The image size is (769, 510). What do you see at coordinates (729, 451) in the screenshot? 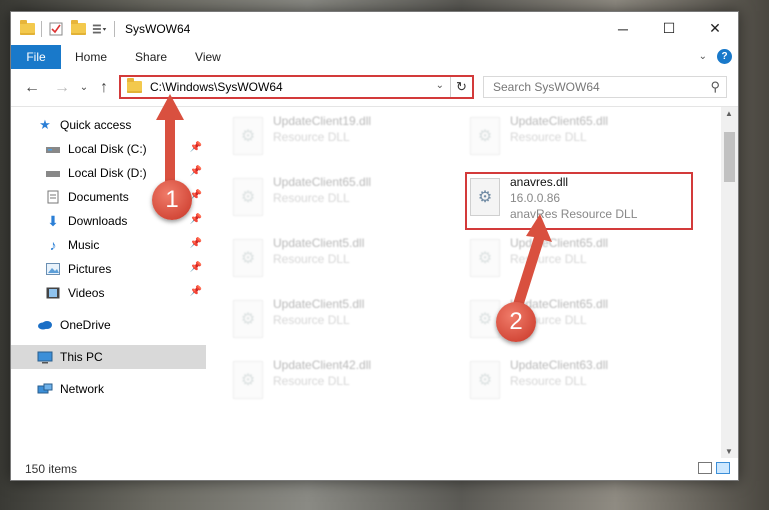
I see `scroll-down-icon: ▼` at bounding box center [729, 451].